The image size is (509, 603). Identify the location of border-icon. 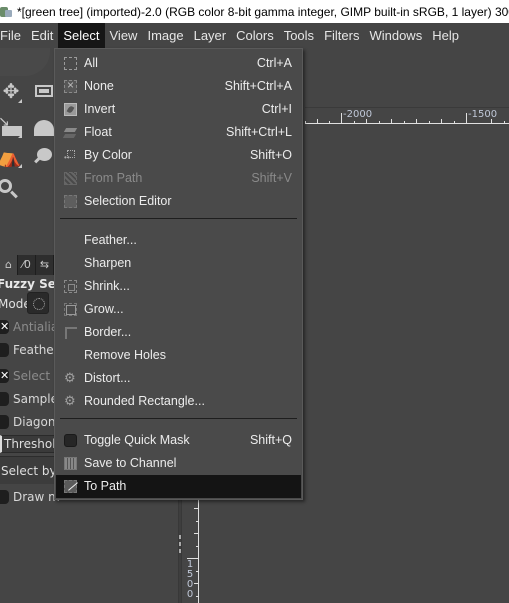
(70, 332).